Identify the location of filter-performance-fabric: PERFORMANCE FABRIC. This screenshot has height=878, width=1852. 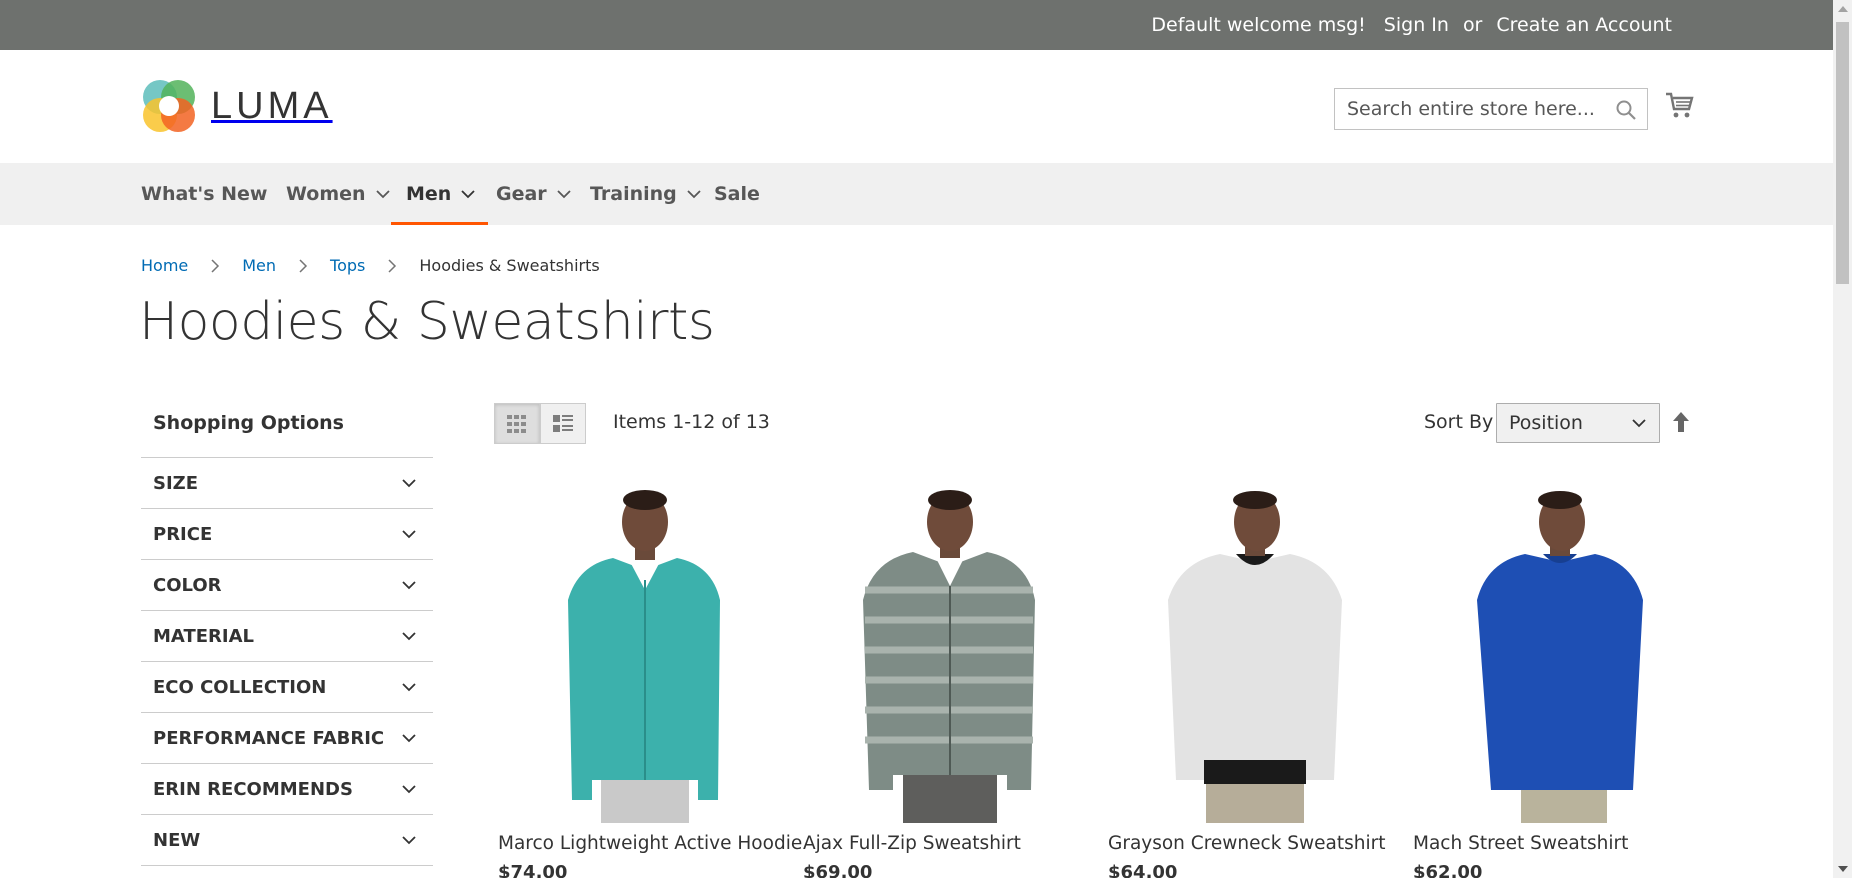
(287, 738).